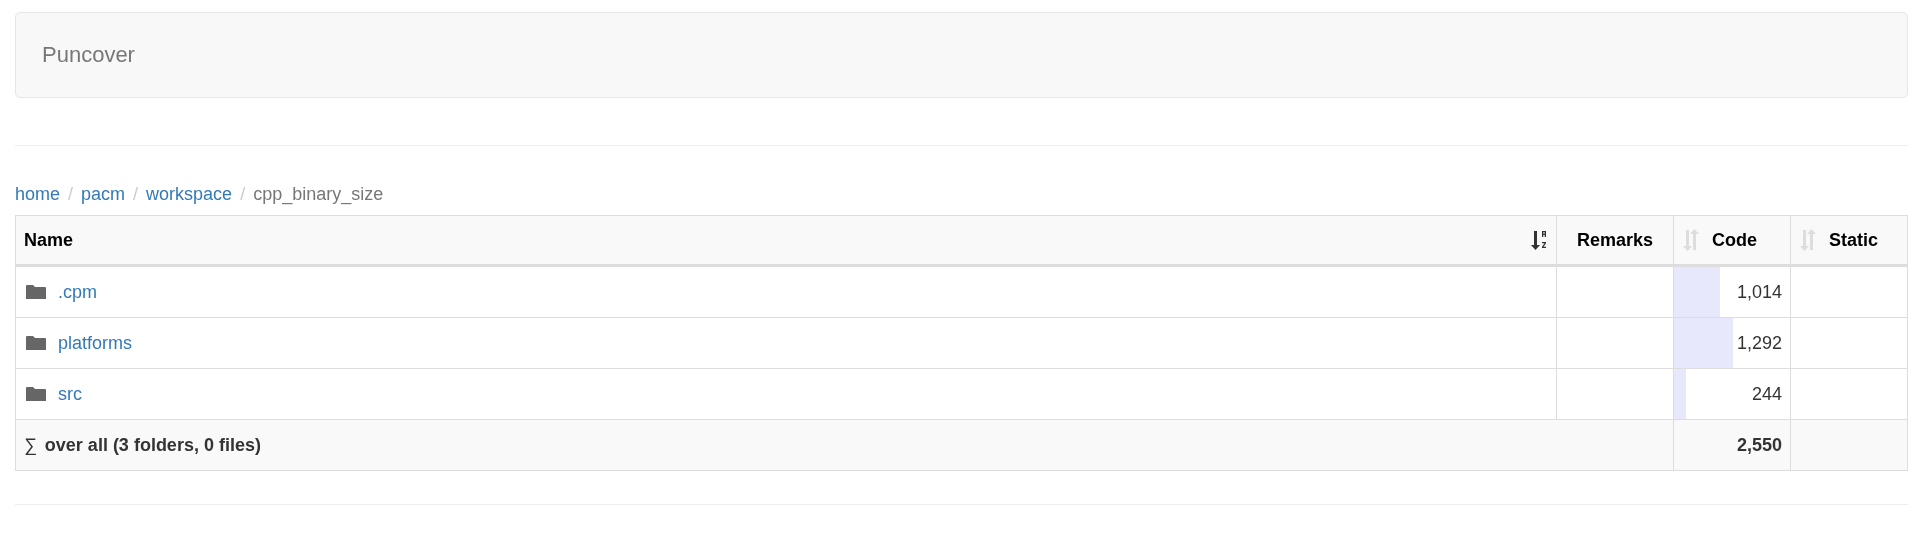 Image resolution: width=1920 pixels, height=536 pixels. Describe the element at coordinates (152, 444) in the screenshot. I see `total-label: over all (3 folders, 0 files)` at that location.